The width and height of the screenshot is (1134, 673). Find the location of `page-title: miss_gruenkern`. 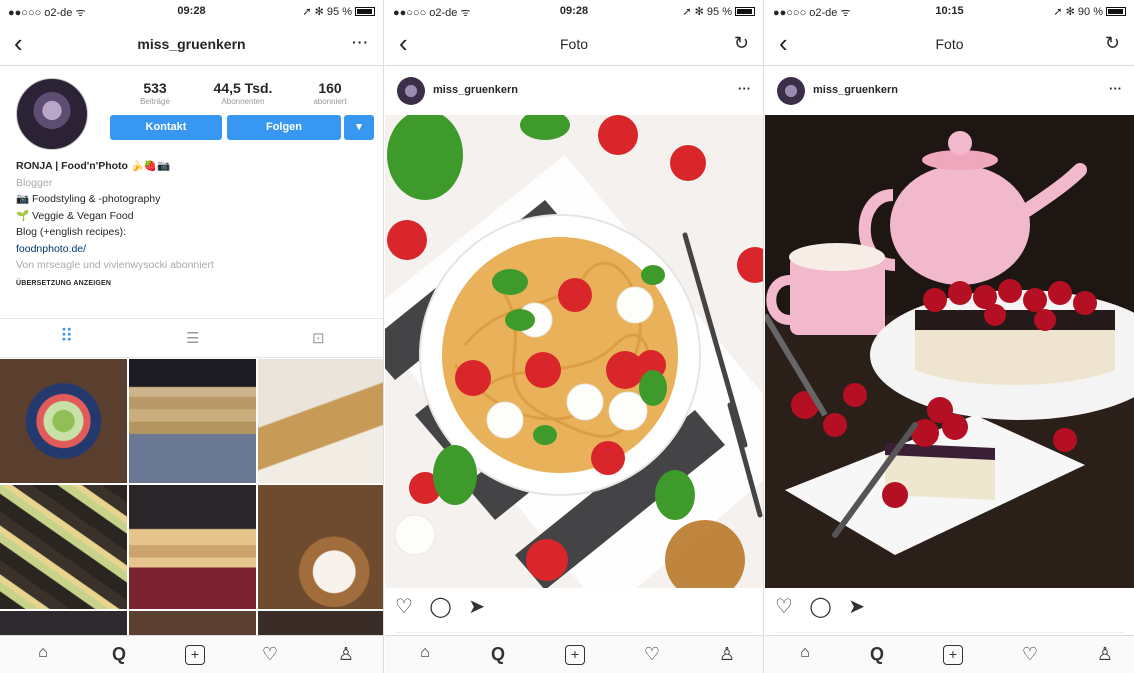

page-title: miss_gruenkern is located at coordinates (191, 44).